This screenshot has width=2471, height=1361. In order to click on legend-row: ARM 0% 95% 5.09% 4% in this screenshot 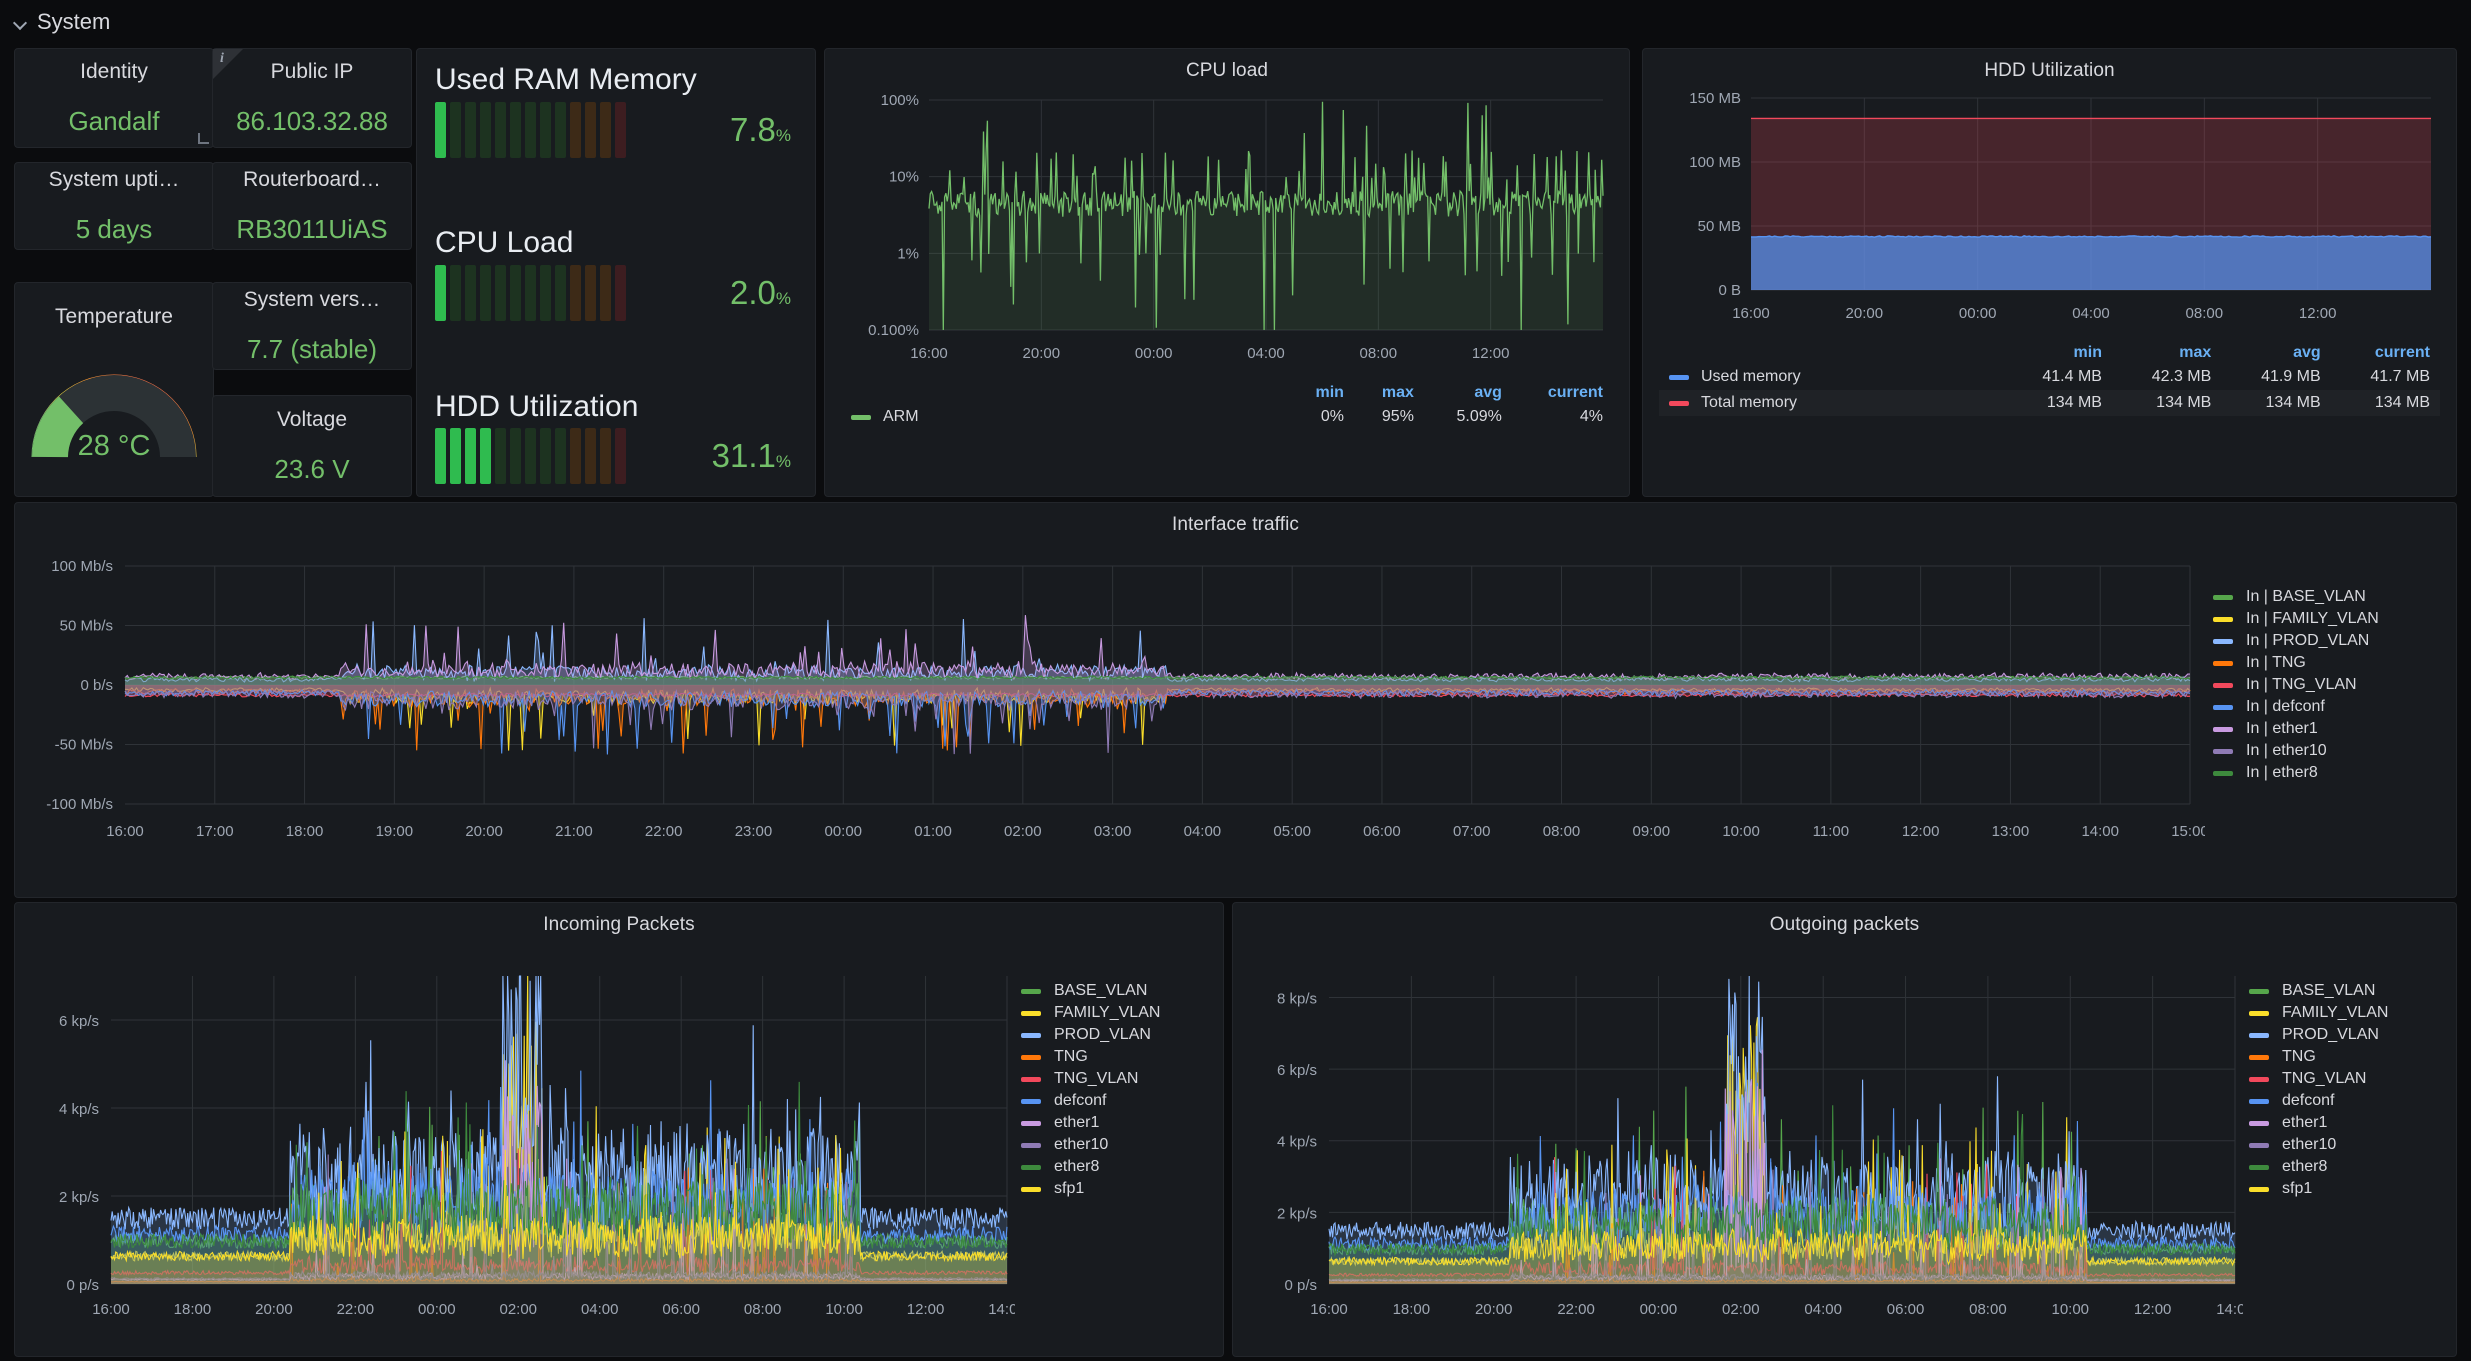, I will do `click(1227, 417)`.